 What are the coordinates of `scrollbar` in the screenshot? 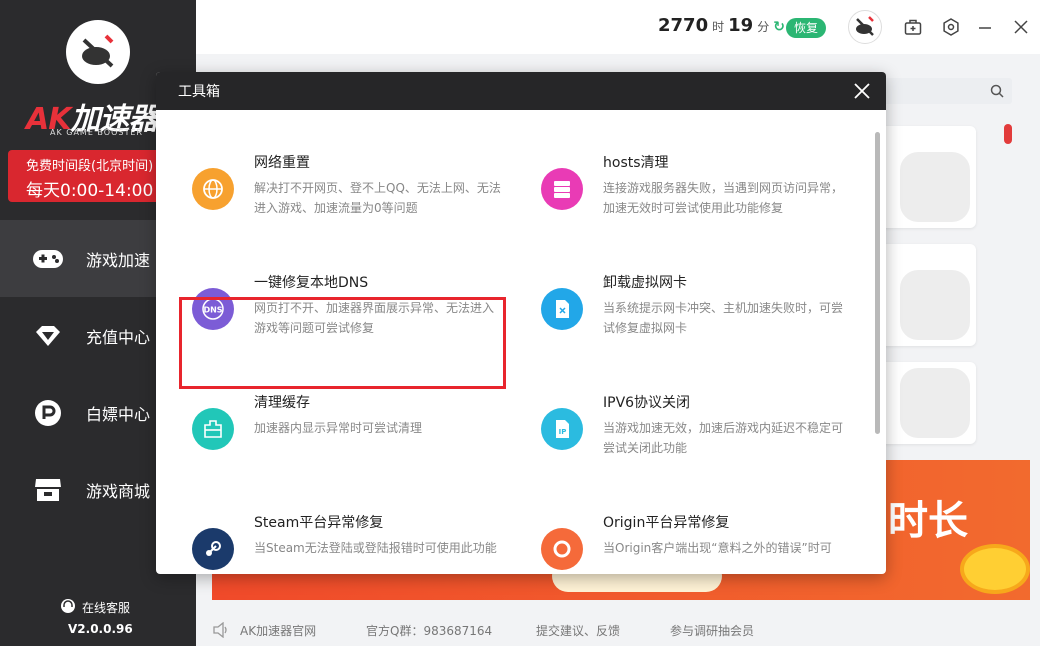 It's located at (1008, 134).